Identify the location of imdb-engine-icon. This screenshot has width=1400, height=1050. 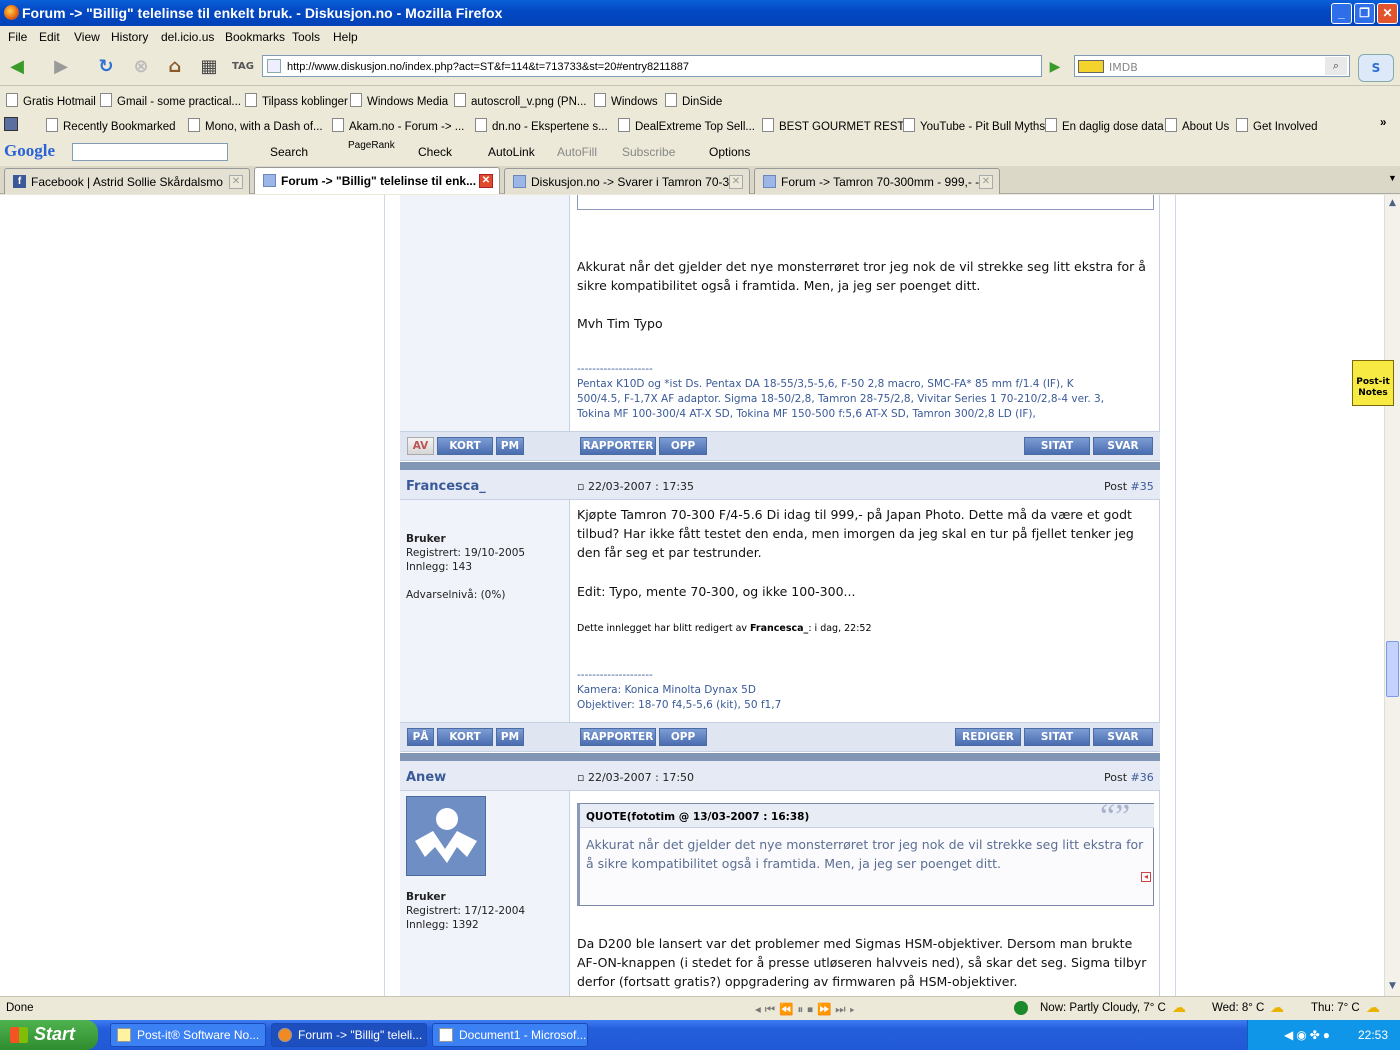
(1091, 66).